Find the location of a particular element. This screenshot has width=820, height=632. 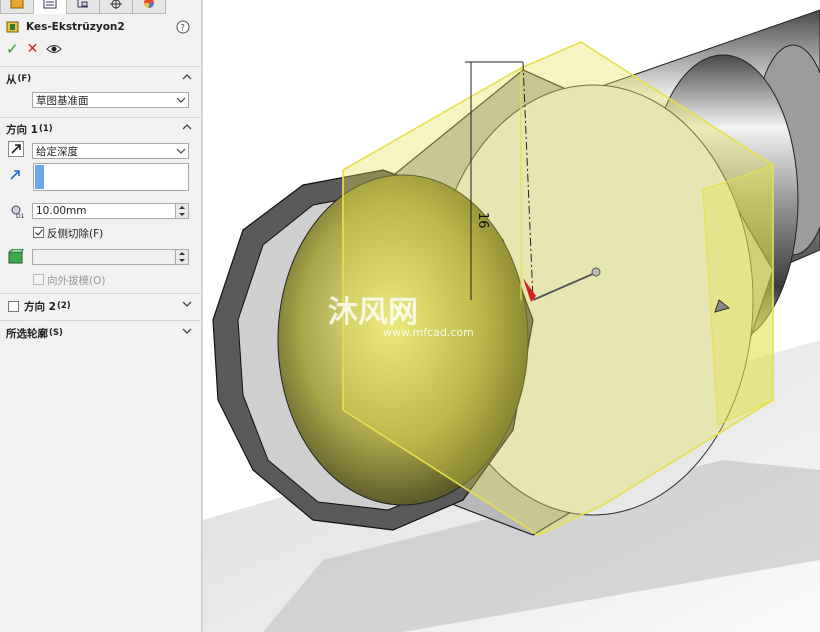

preview-eye-icon is located at coordinates (54, 49).